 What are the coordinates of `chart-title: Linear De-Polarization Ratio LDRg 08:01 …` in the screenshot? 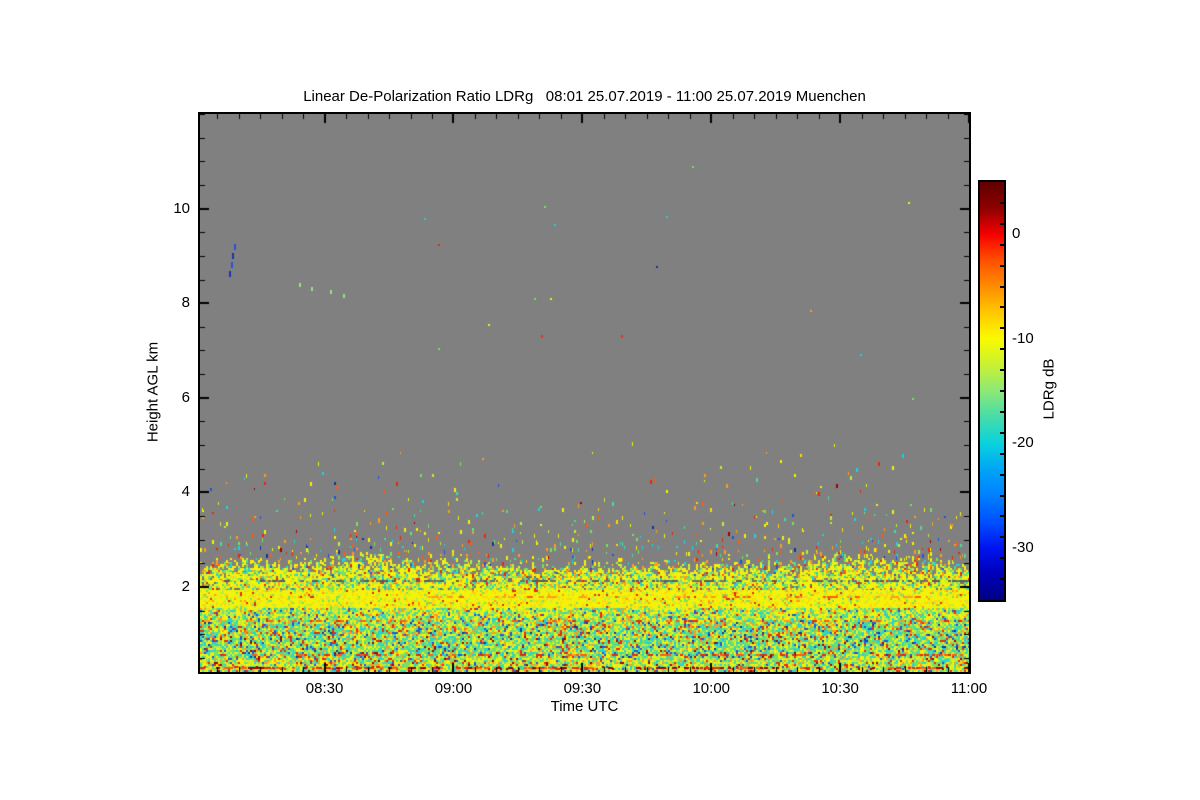 It's located at (584, 96).